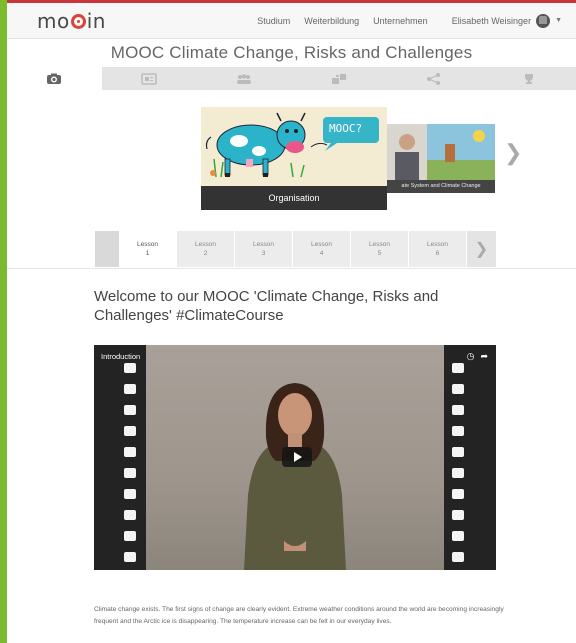 The width and height of the screenshot is (576, 643). I want to click on trophy-icon, so click(528, 78).